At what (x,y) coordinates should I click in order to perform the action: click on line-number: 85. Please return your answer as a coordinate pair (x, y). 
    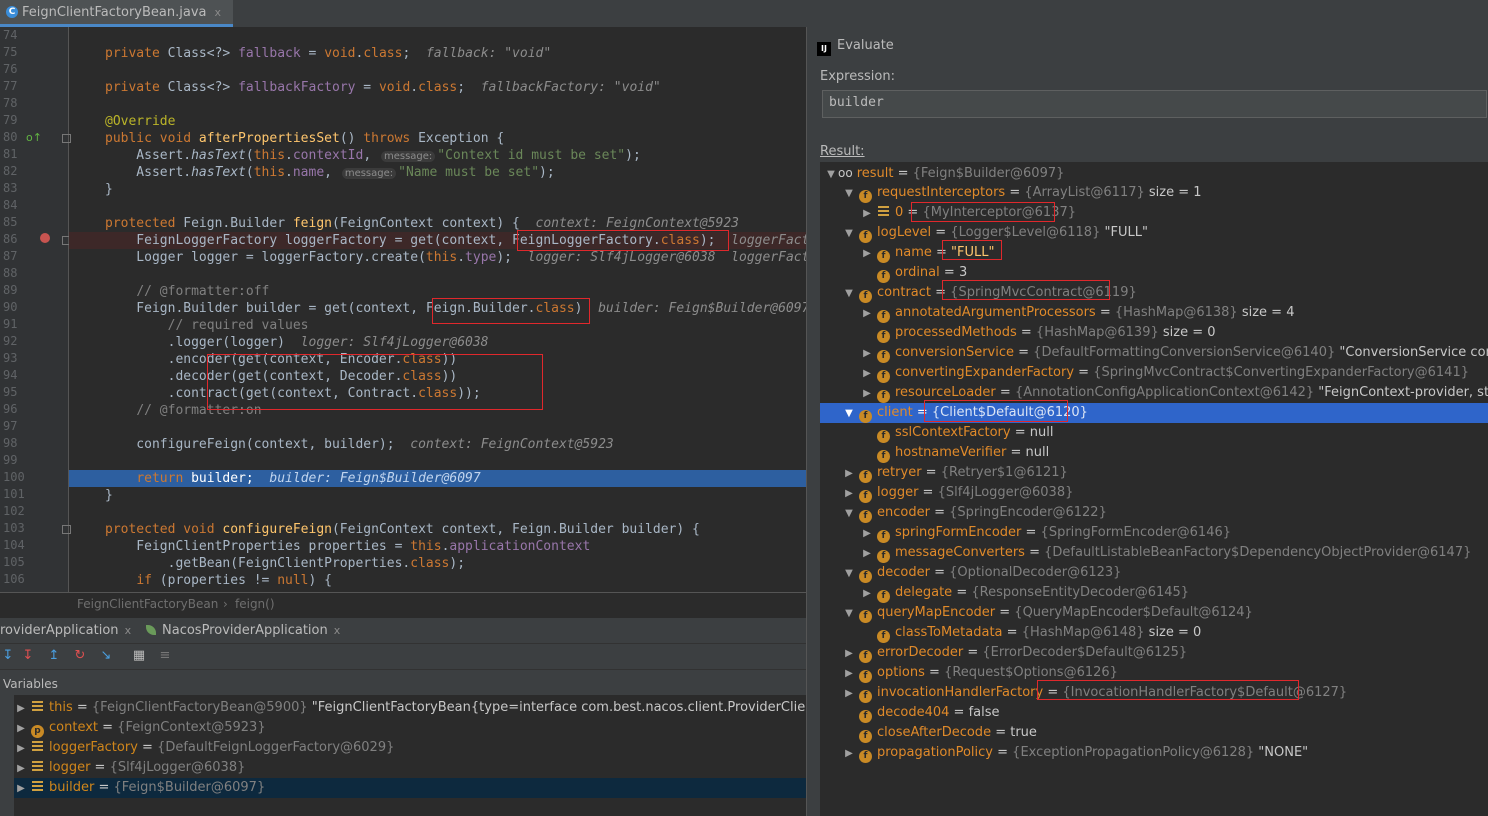
    Looking at the image, I should click on (10, 222).